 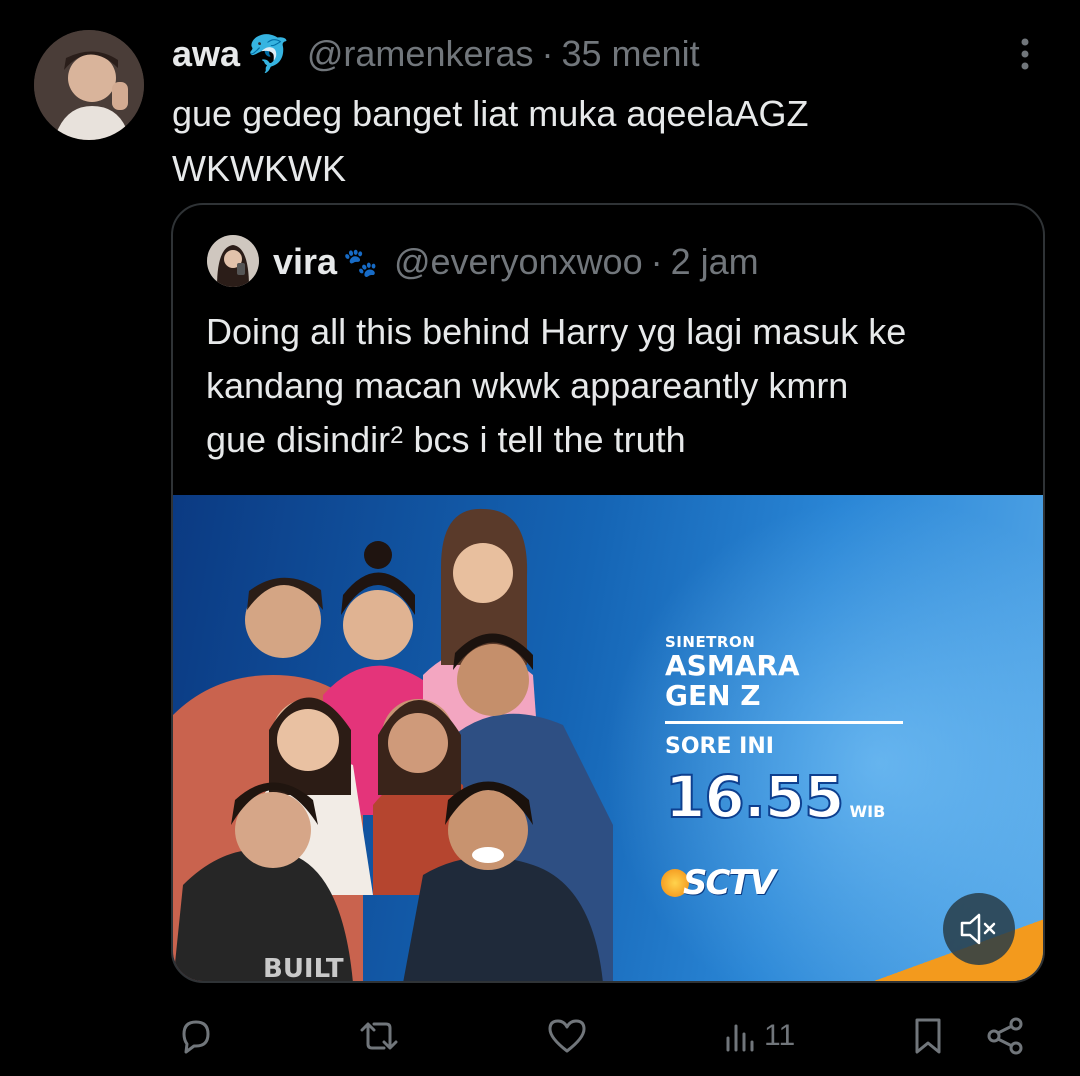 What do you see at coordinates (206, 54) in the screenshot?
I see `author-name: awa` at bounding box center [206, 54].